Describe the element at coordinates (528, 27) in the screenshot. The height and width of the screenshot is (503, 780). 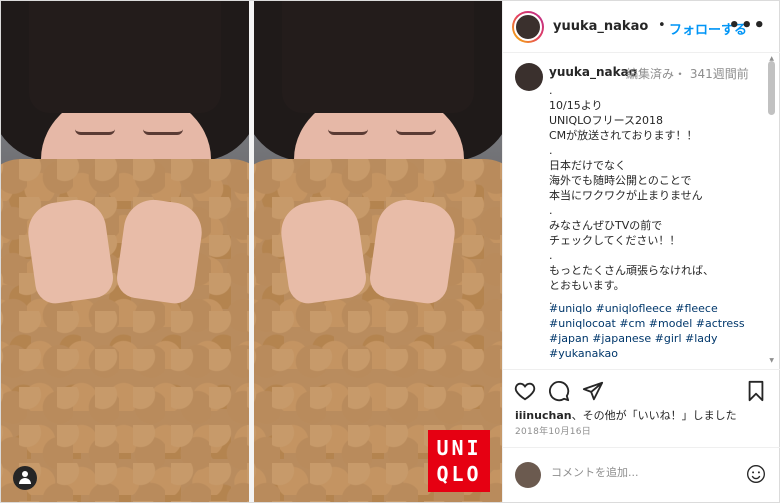
I see `avatar` at that location.